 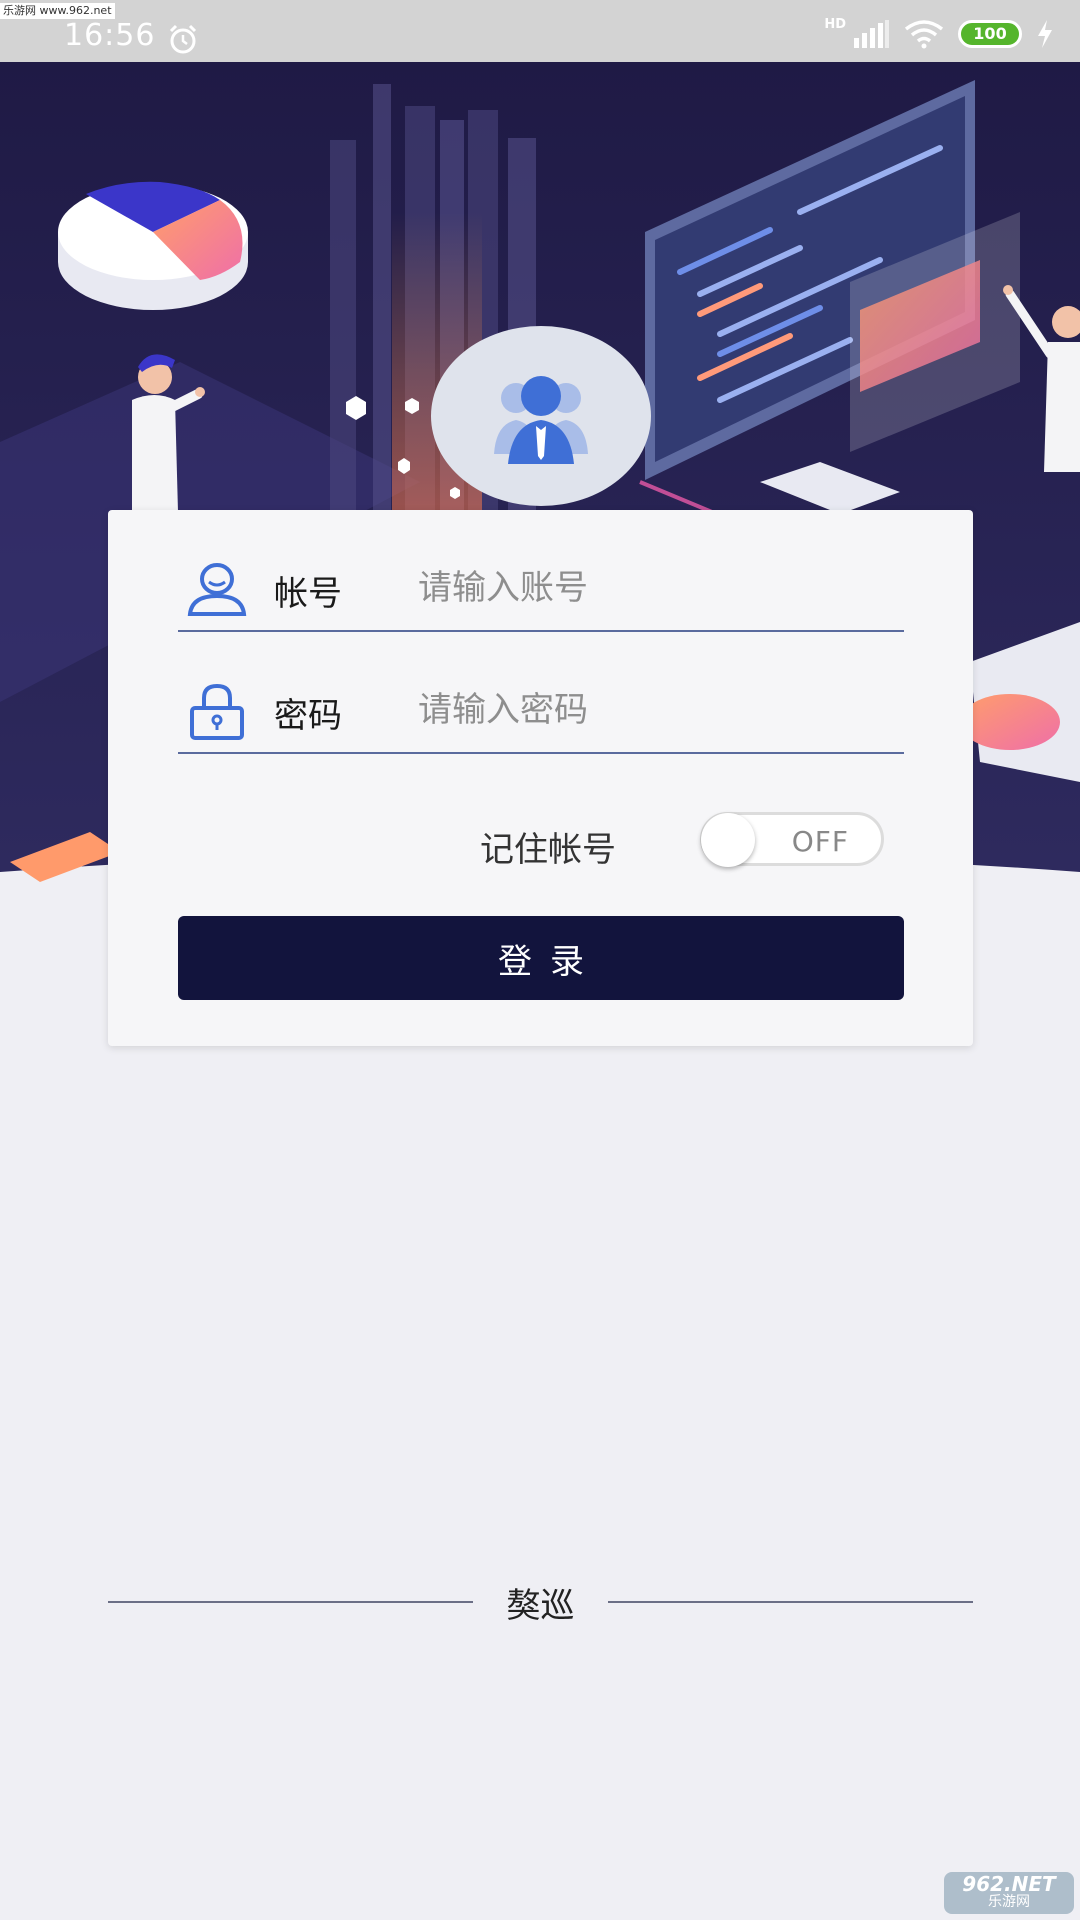 What do you see at coordinates (1009, 1884) in the screenshot?
I see `watermark-main: 962.NET` at bounding box center [1009, 1884].